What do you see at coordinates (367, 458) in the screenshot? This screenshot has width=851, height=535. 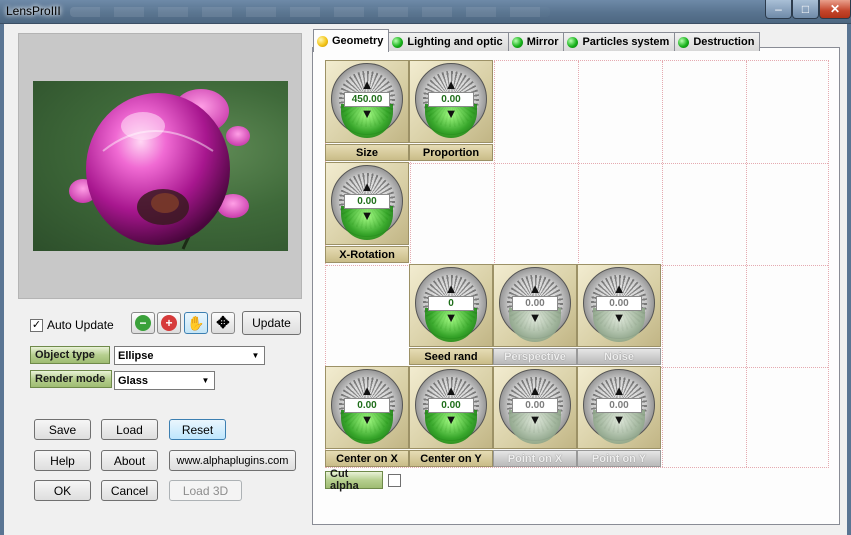 I see `knob-label: Center on X` at bounding box center [367, 458].